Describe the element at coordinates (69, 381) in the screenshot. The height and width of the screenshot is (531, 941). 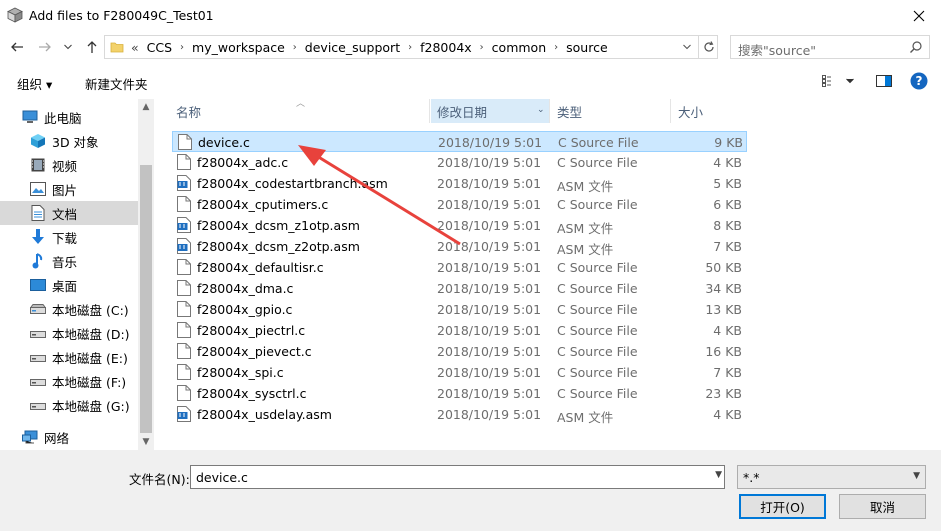
I see `nav-item-drive-f: 本地磁盘 (F:)` at that location.